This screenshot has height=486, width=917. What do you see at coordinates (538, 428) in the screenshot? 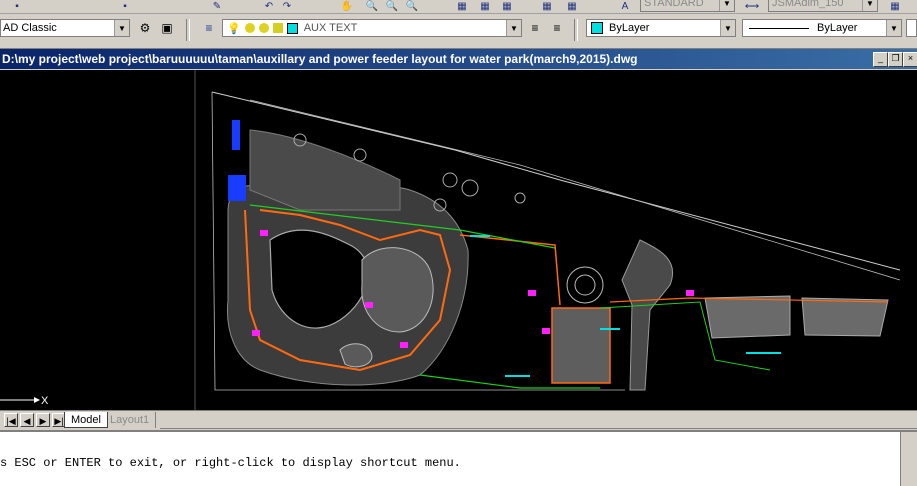
I see `tab-bar-line` at bounding box center [538, 428].